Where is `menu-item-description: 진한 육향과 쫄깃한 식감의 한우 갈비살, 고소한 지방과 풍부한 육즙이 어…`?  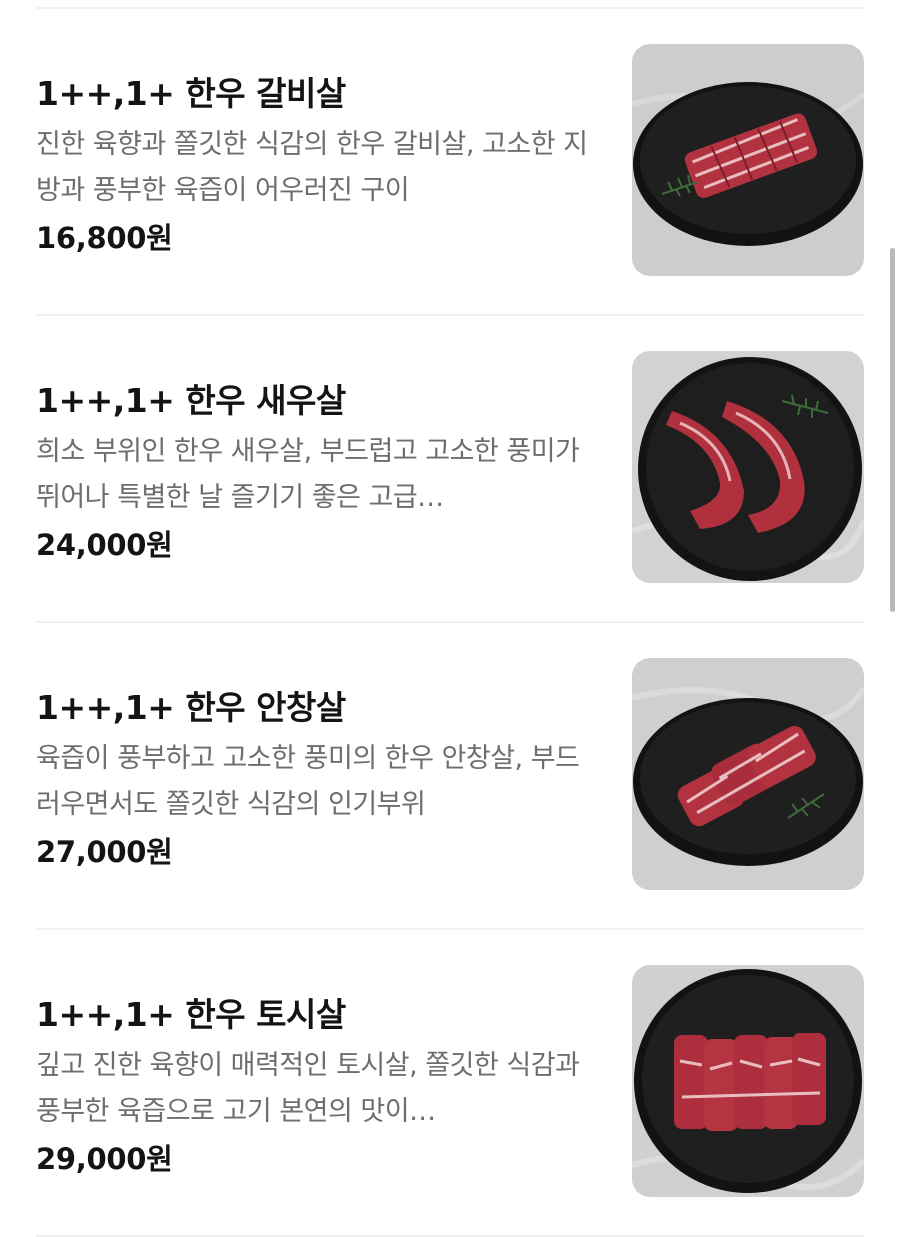
menu-item-description: 진한 육향과 쫄깃한 식감의 한우 갈비살, 고소한 지방과 풍부한 육즙이 어… is located at coordinates (312, 167).